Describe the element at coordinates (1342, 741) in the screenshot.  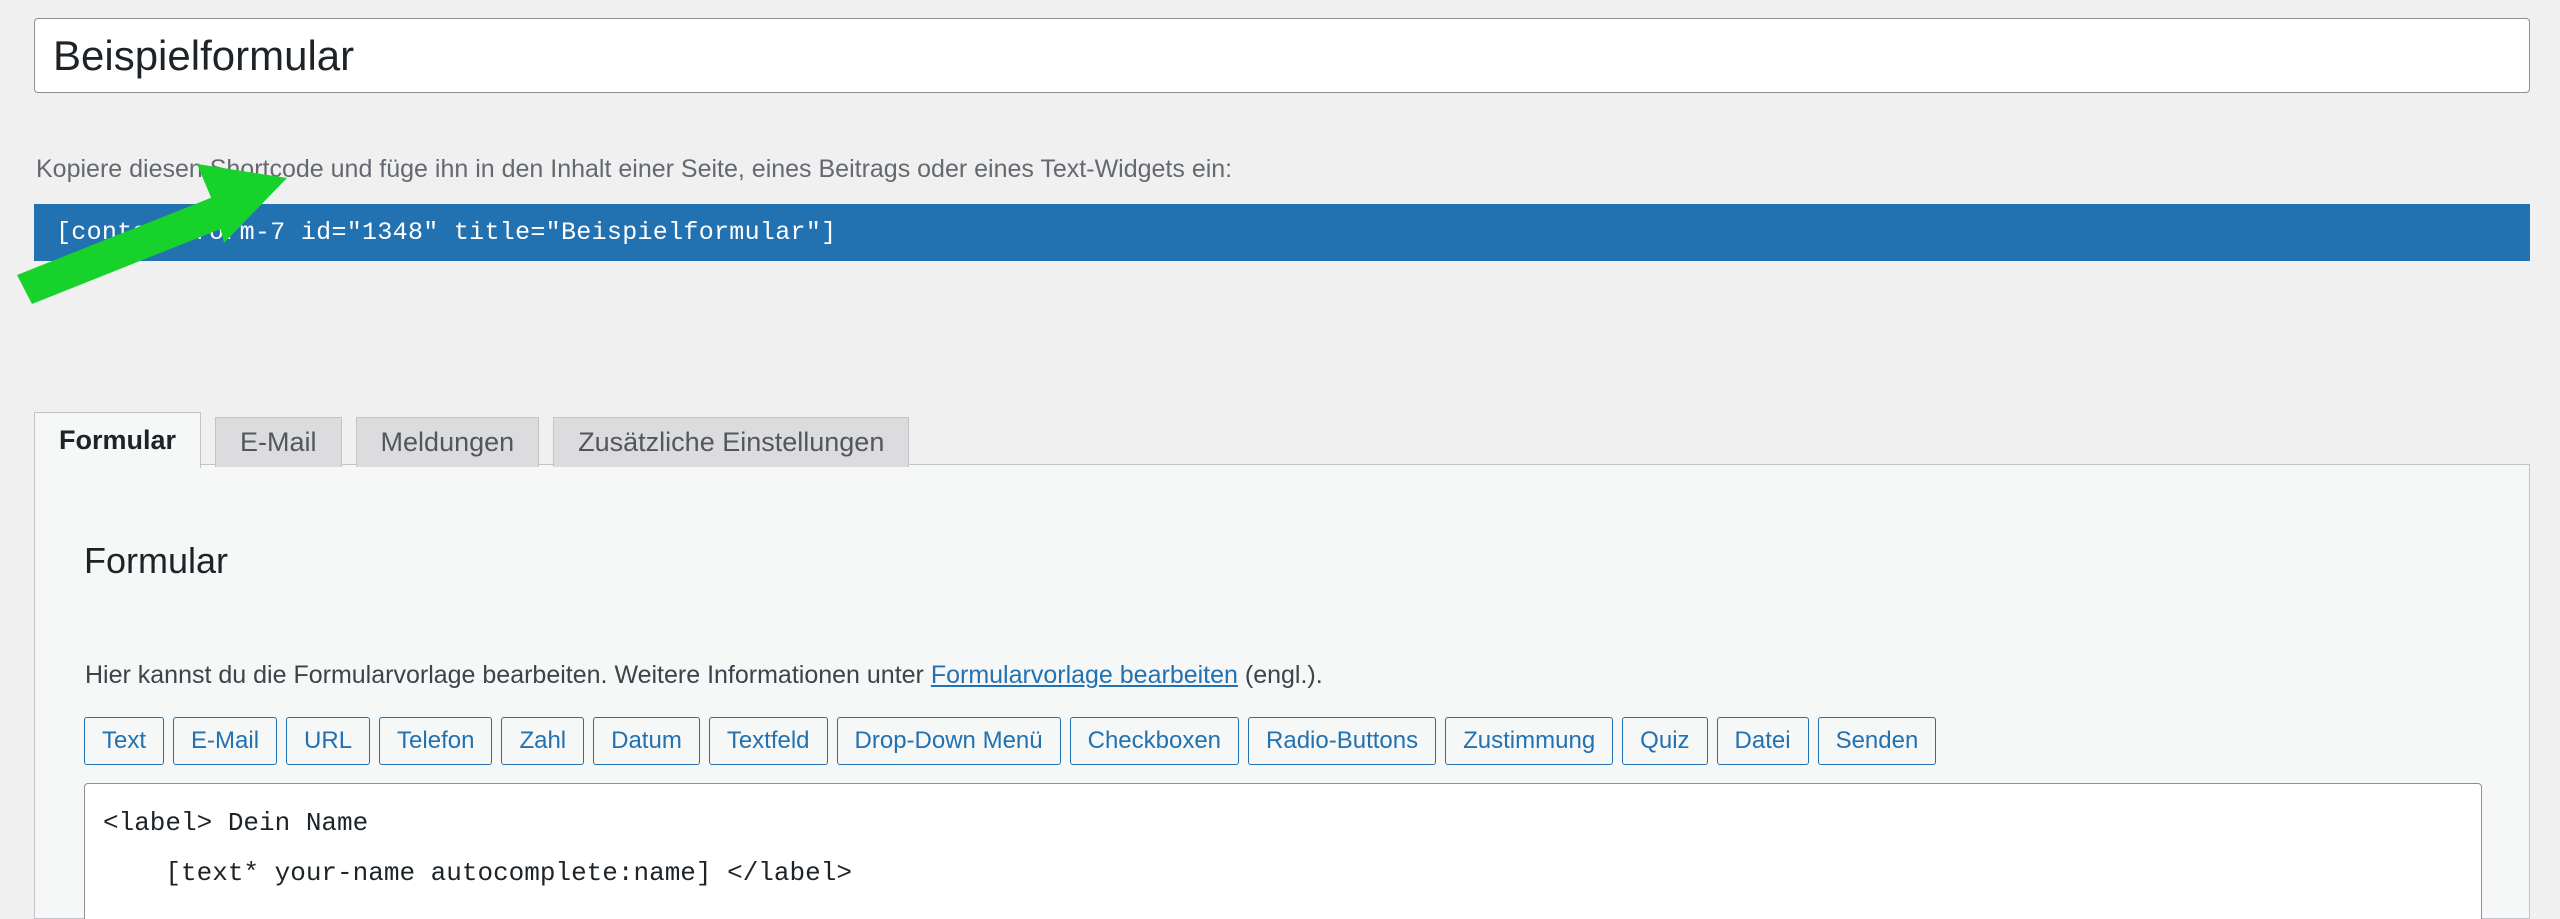
I see `tag-button-radio-buttons: Radio-Buttons` at that location.